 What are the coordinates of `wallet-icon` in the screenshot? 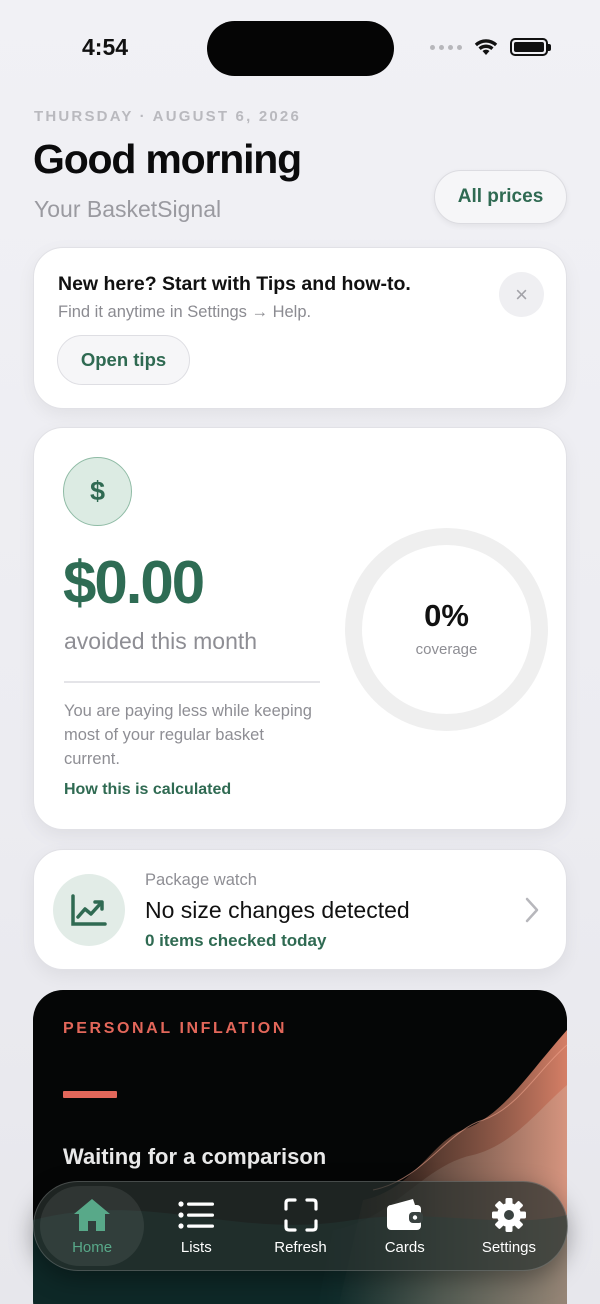 It's located at (404, 1214).